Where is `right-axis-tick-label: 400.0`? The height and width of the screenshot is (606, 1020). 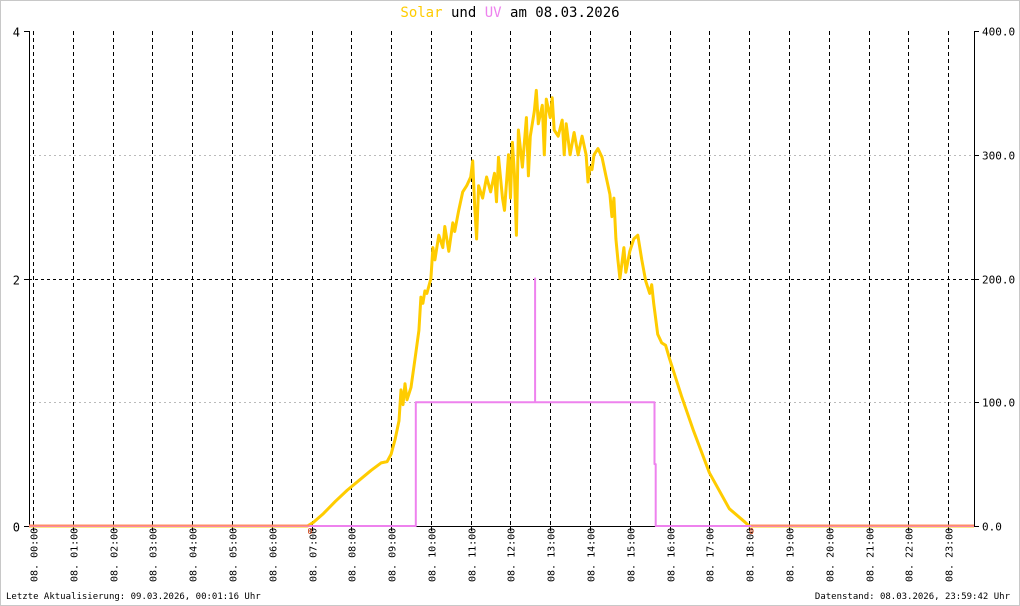 right-axis-tick-label: 400.0 is located at coordinates (998, 32).